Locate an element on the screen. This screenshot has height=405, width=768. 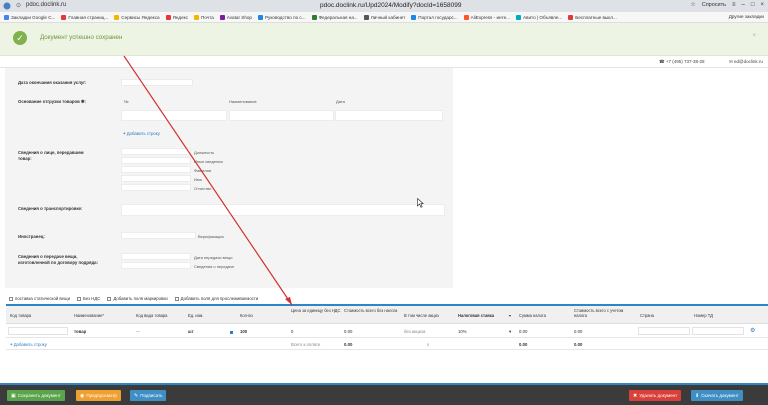
maximize-icon: □ is located at coordinates (753, 5).